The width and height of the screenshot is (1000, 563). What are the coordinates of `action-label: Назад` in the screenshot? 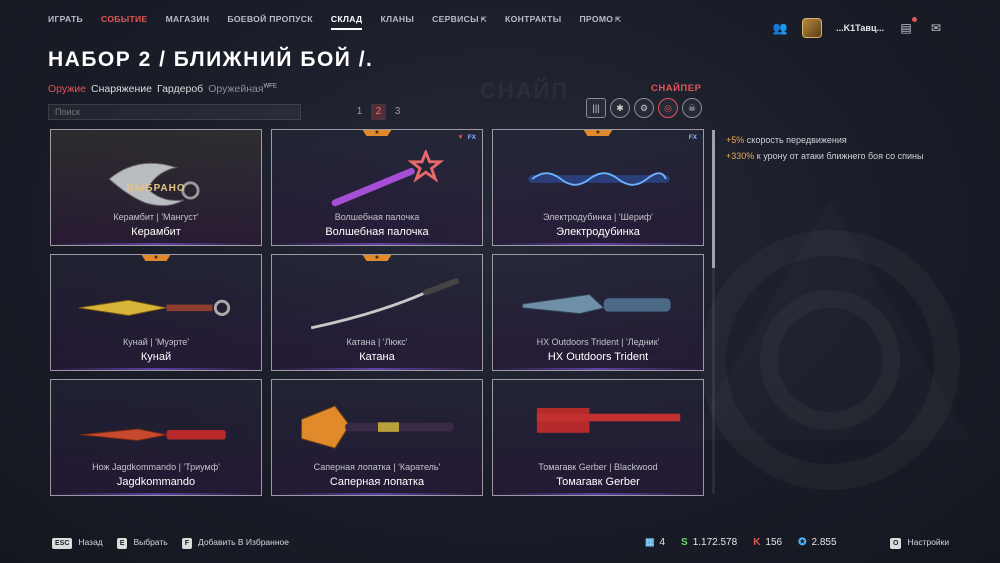 It's located at (90, 542).